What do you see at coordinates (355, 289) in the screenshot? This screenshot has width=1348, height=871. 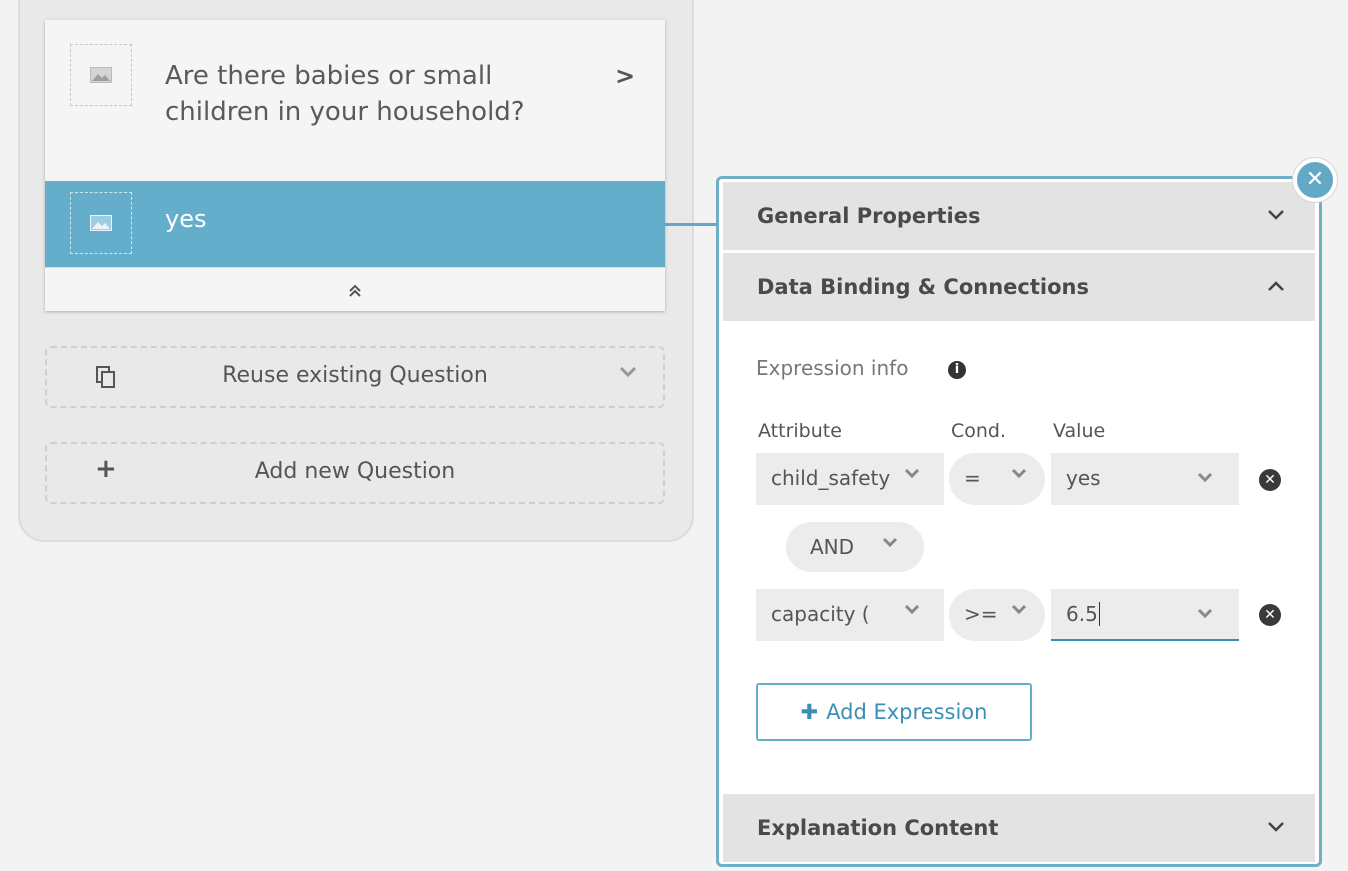 I see `double-chevron-up-icon` at bounding box center [355, 289].